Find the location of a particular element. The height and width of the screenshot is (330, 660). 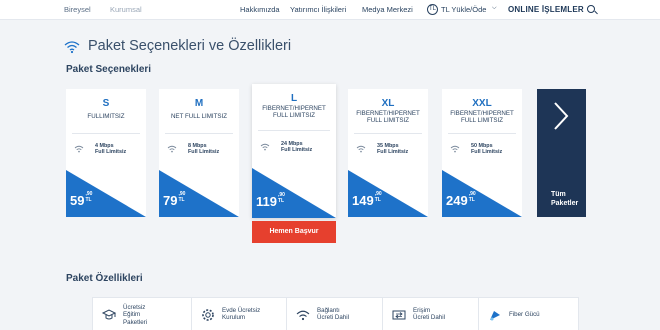

price-integer: 79 is located at coordinates (170, 200).